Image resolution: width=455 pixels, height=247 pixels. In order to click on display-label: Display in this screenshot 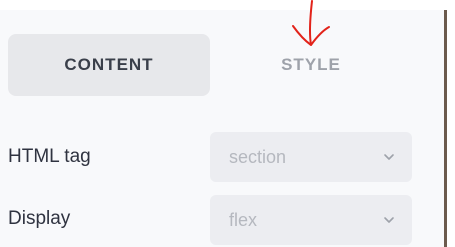, I will do `click(39, 218)`.